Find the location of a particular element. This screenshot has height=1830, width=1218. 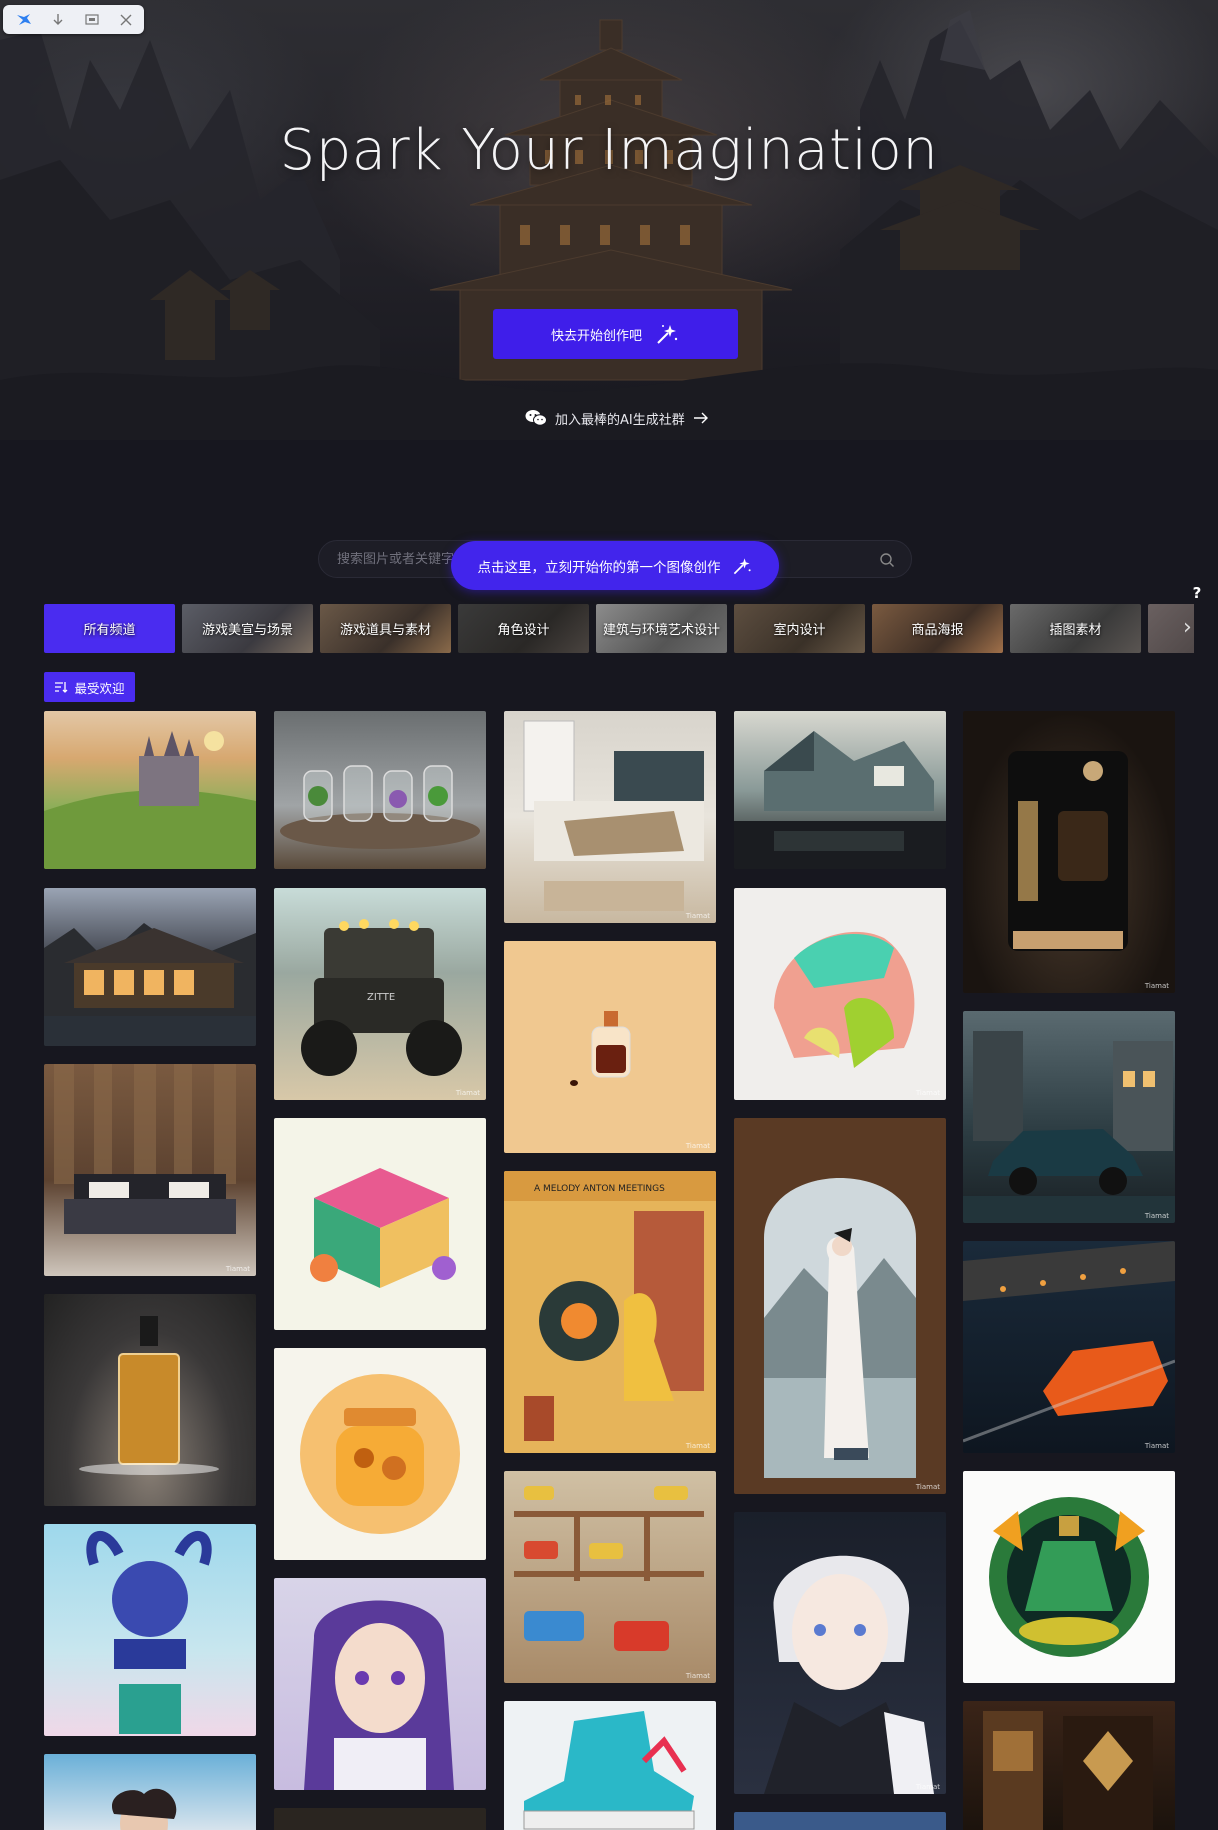

gallery-card-blue-house-reflection is located at coordinates (840, 790).